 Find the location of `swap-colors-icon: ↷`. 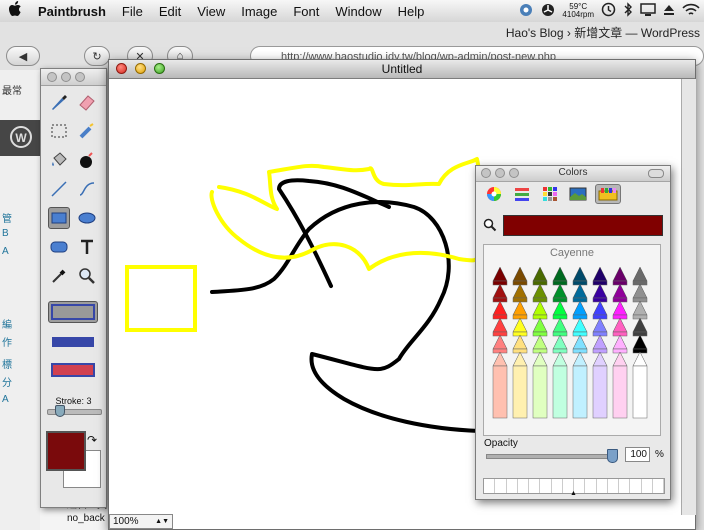

swap-colors-icon: ↷ is located at coordinates (92, 440).